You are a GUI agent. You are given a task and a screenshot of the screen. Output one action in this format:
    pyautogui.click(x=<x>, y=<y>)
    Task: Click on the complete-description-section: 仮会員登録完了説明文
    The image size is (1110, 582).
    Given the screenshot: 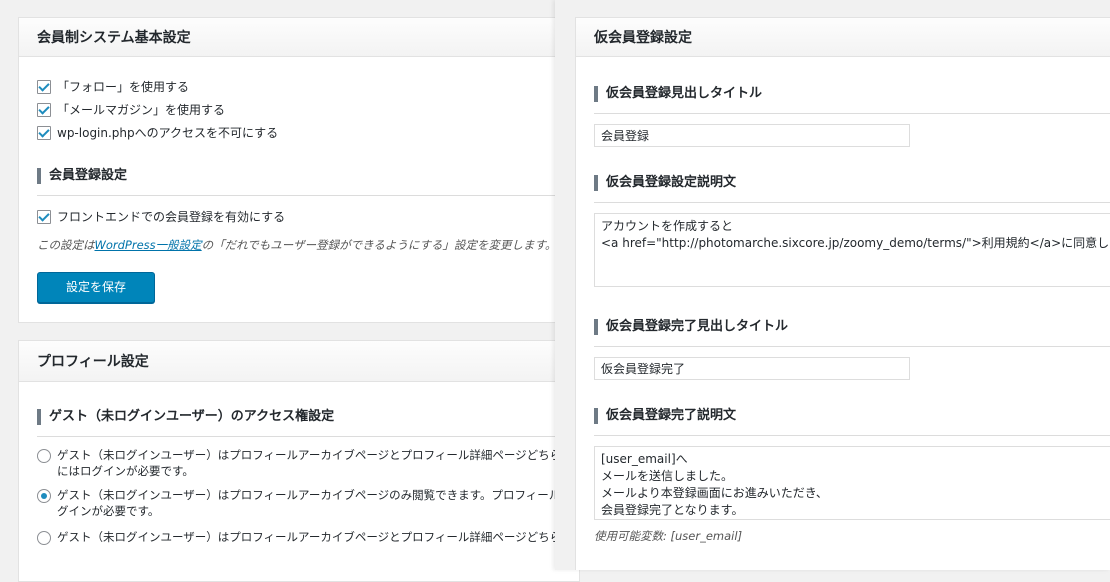 What is the action you would take?
    pyautogui.click(x=852, y=416)
    